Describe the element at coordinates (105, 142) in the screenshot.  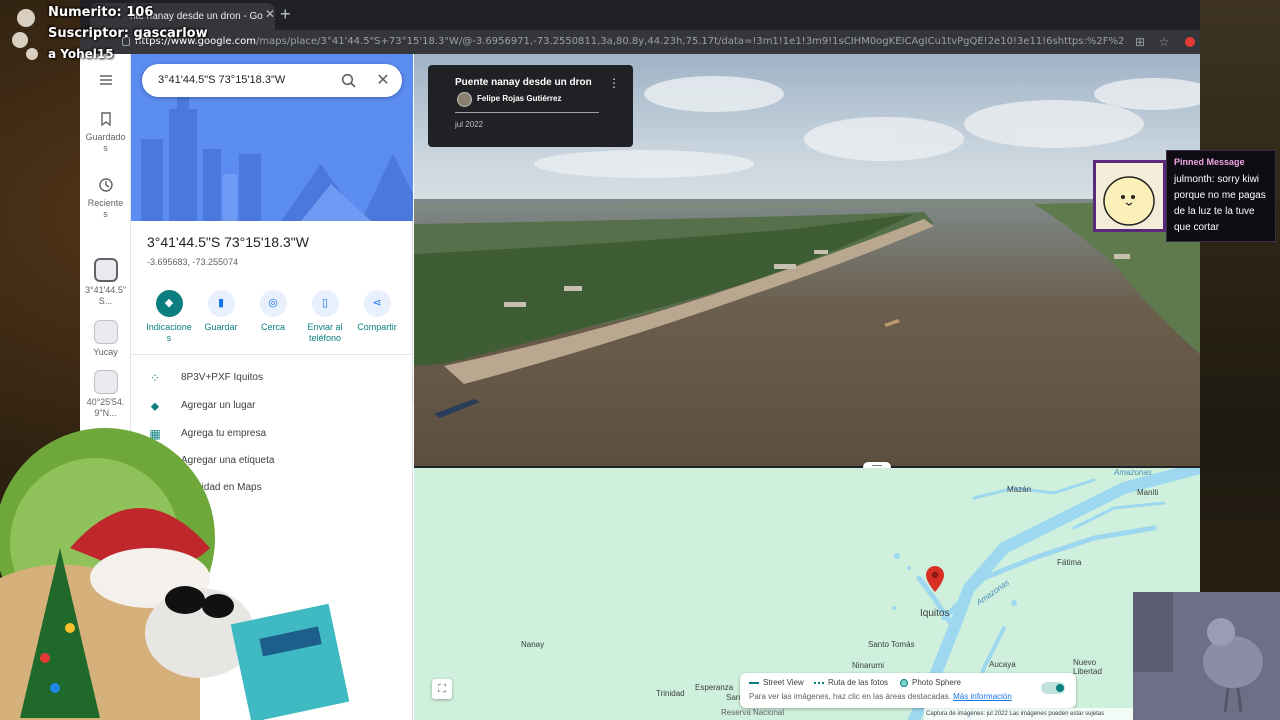
I see `rail-item-label: Guardado s` at that location.